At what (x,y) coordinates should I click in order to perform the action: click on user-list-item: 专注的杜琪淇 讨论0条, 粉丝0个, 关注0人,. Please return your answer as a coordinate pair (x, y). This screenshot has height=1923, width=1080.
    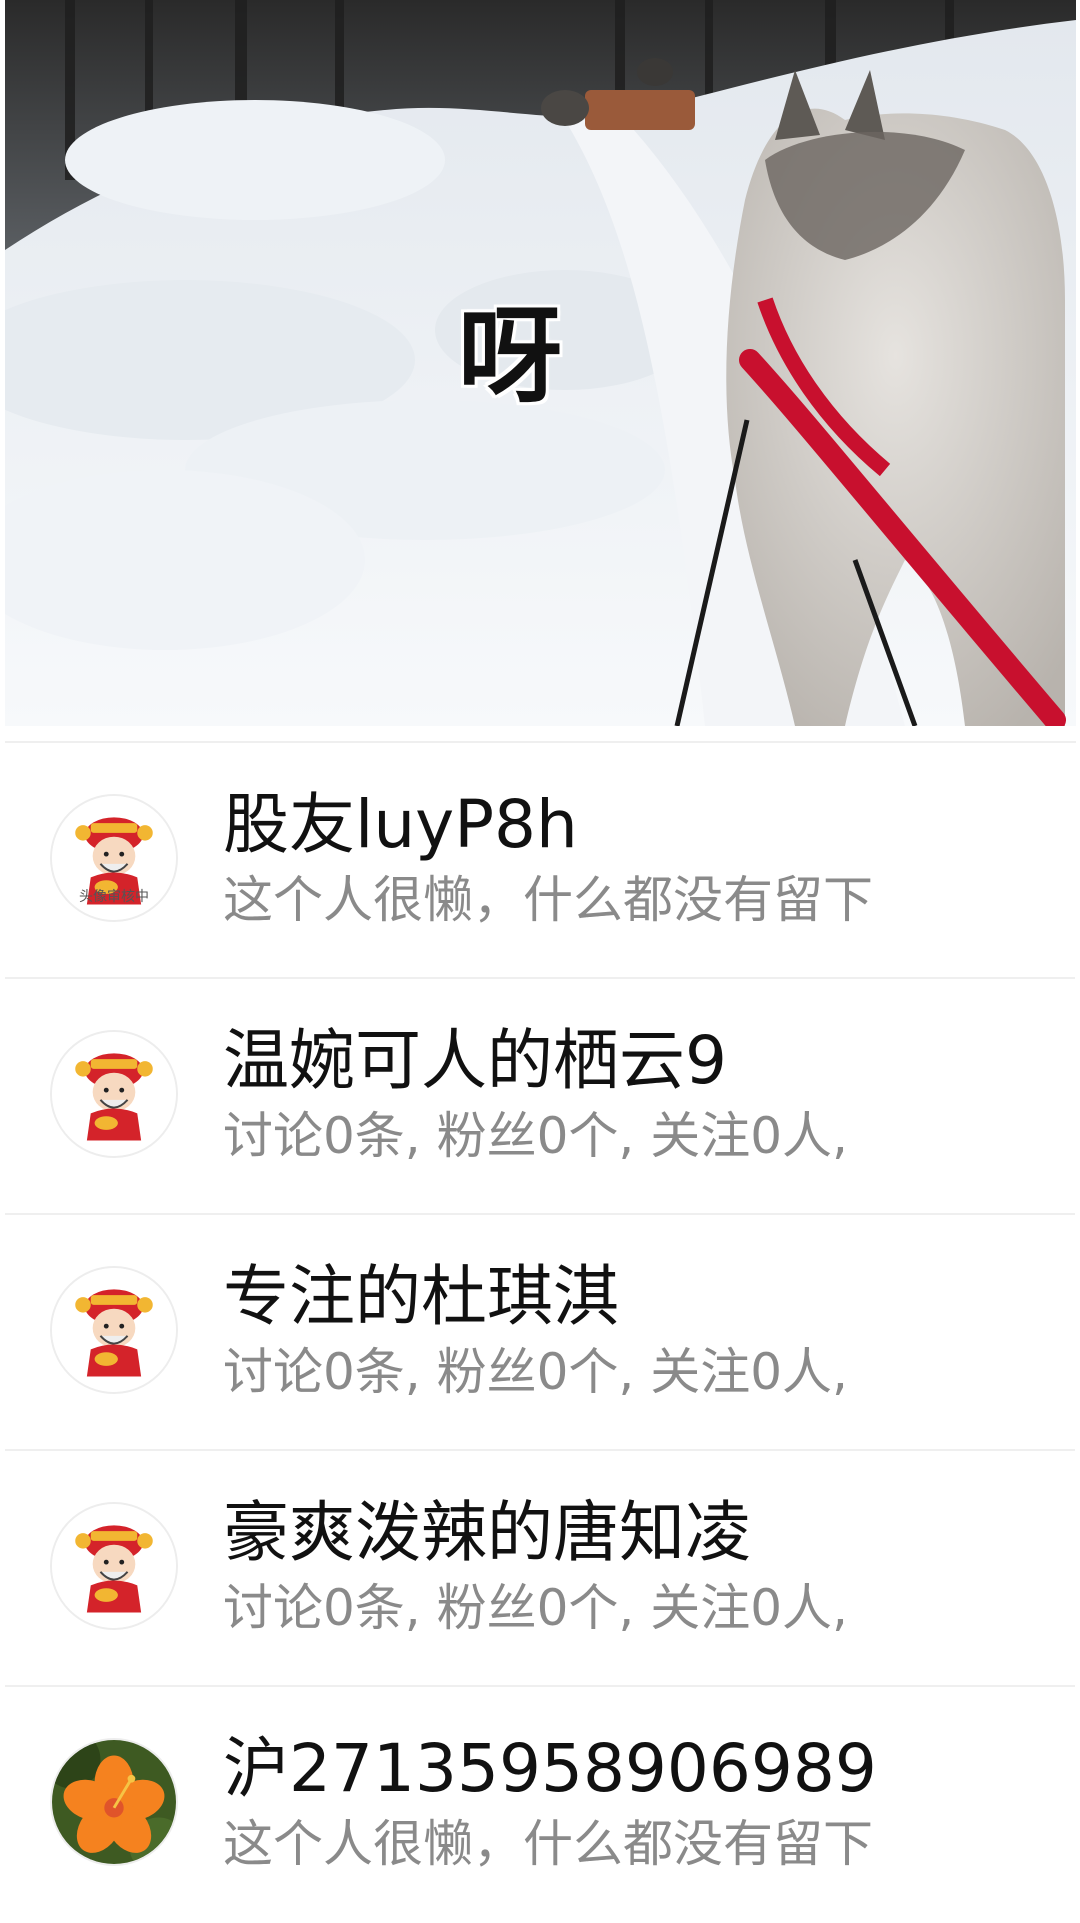
    Looking at the image, I should click on (540, 1333).